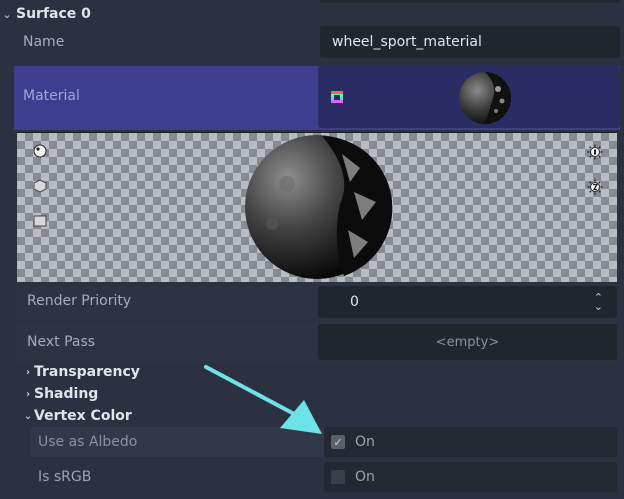 The image size is (624, 499). Describe the element at coordinates (160, 14) in the screenshot. I see `surface-section-header: ⌄ Surface 0` at that location.